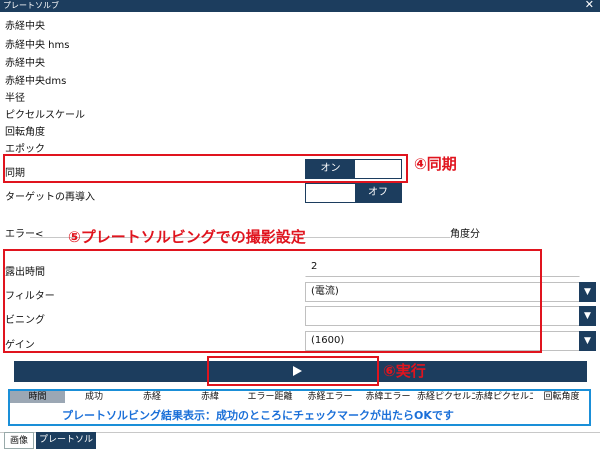  I want to click on info-dec-center-dms: 赤経中央dms, so click(36, 81).